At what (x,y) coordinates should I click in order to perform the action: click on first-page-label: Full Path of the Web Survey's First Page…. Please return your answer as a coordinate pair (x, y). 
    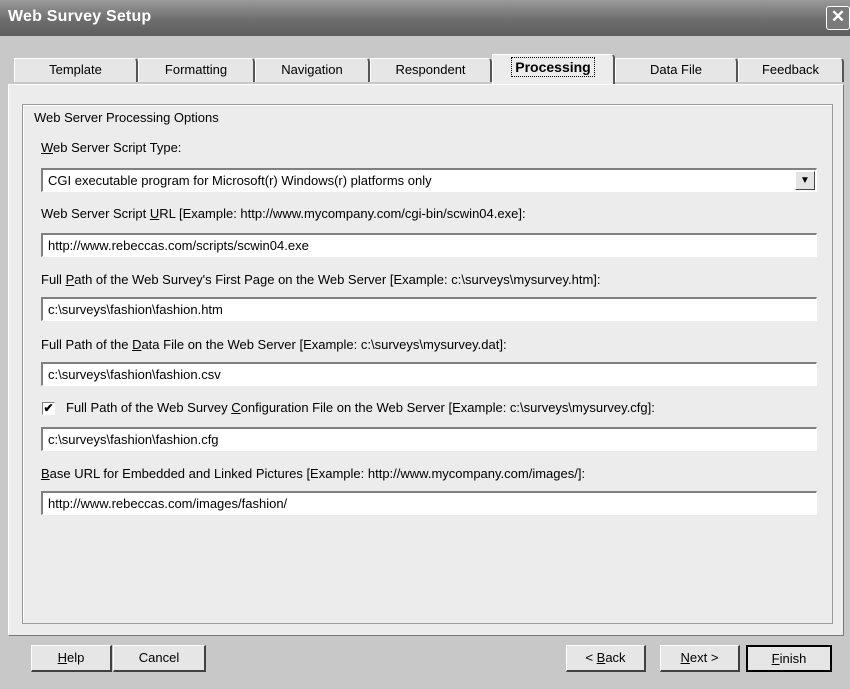
    Looking at the image, I should click on (321, 279).